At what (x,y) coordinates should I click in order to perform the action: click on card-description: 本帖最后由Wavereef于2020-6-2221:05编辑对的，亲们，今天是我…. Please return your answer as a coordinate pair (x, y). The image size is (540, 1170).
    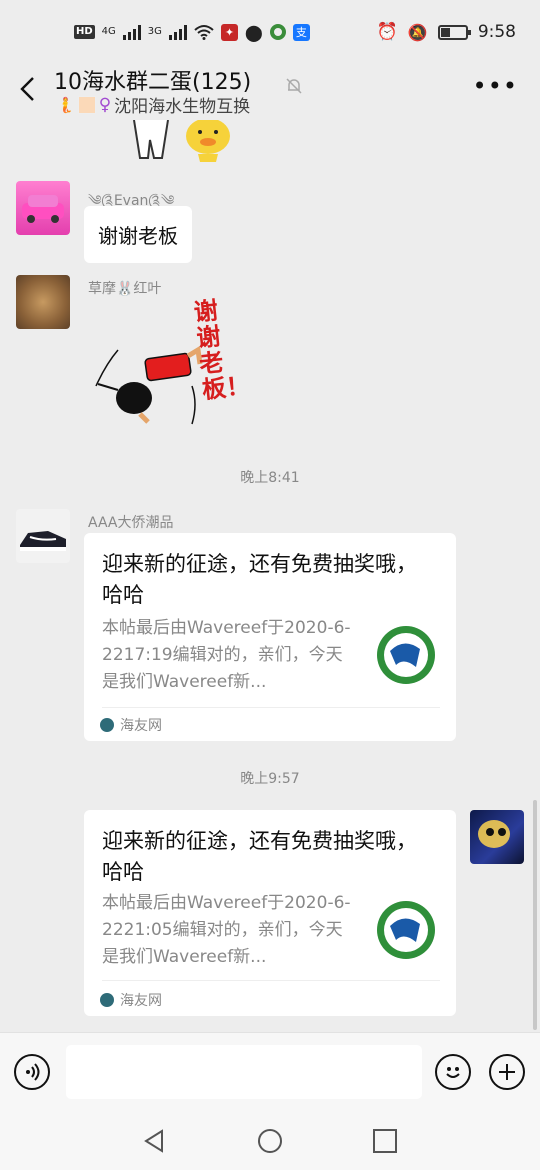
    Looking at the image, I should click on (226, 930).